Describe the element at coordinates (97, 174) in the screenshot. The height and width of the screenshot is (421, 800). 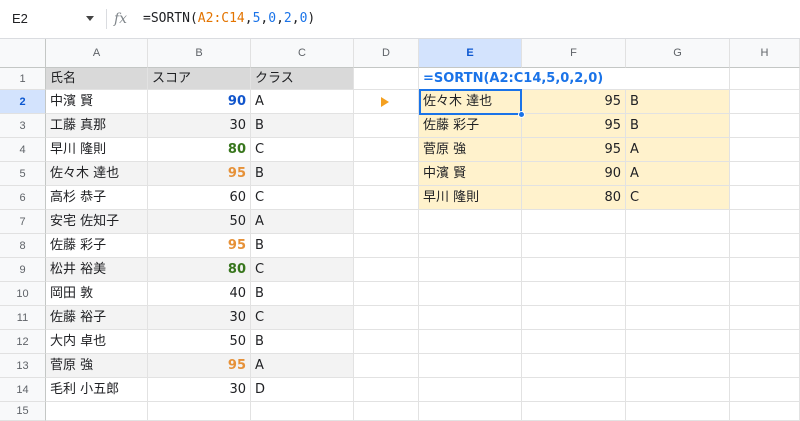
I see `name-cell: 佐々木 達也` at that location.